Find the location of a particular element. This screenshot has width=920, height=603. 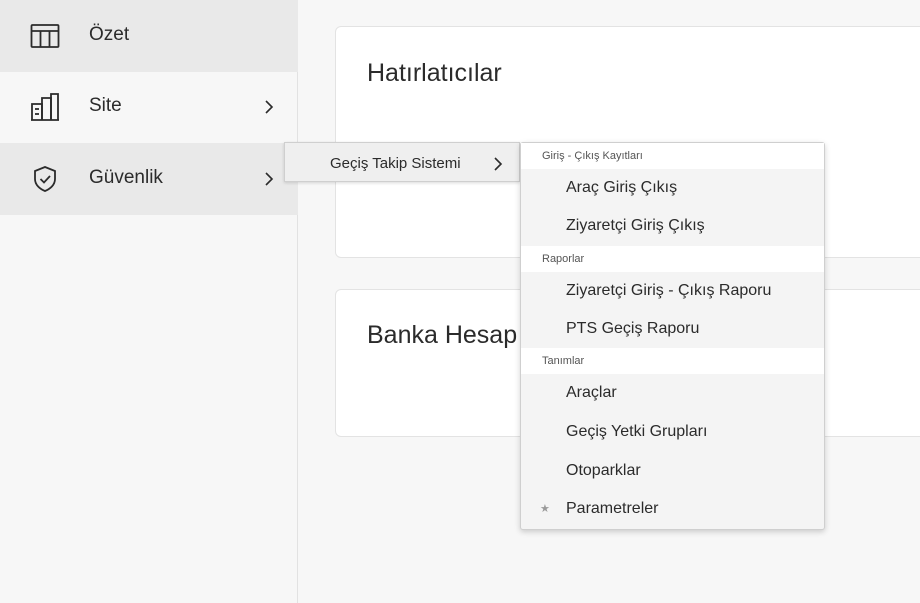

menu-item-ziyaretci-rapor: Ziyaretçi Giriş - Çıkış Raporu is located at coordinates (672, 291).